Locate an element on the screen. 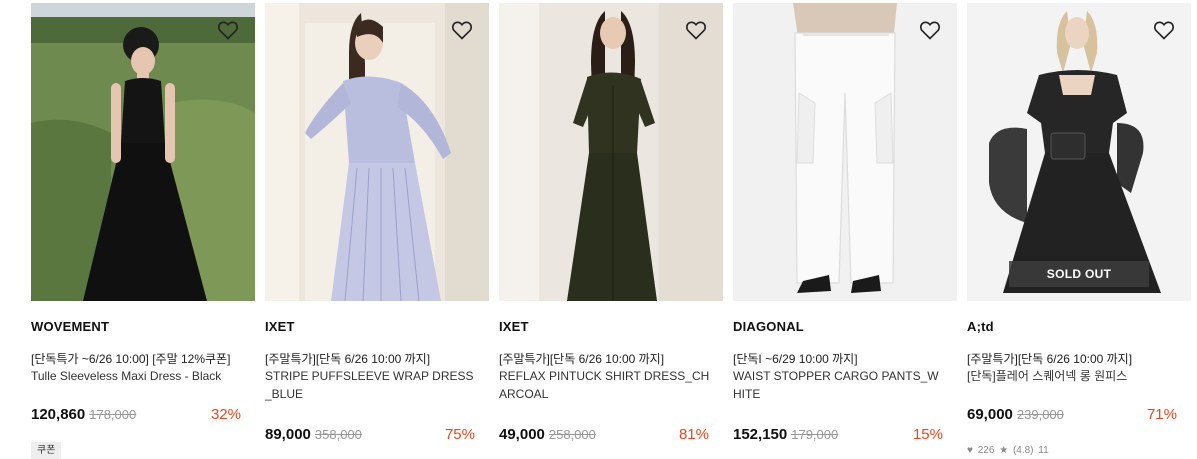 The height and width of the screenshot is (459, 1197). price-row: 89,000 358,000 75% is located at coordinates (370, 437).